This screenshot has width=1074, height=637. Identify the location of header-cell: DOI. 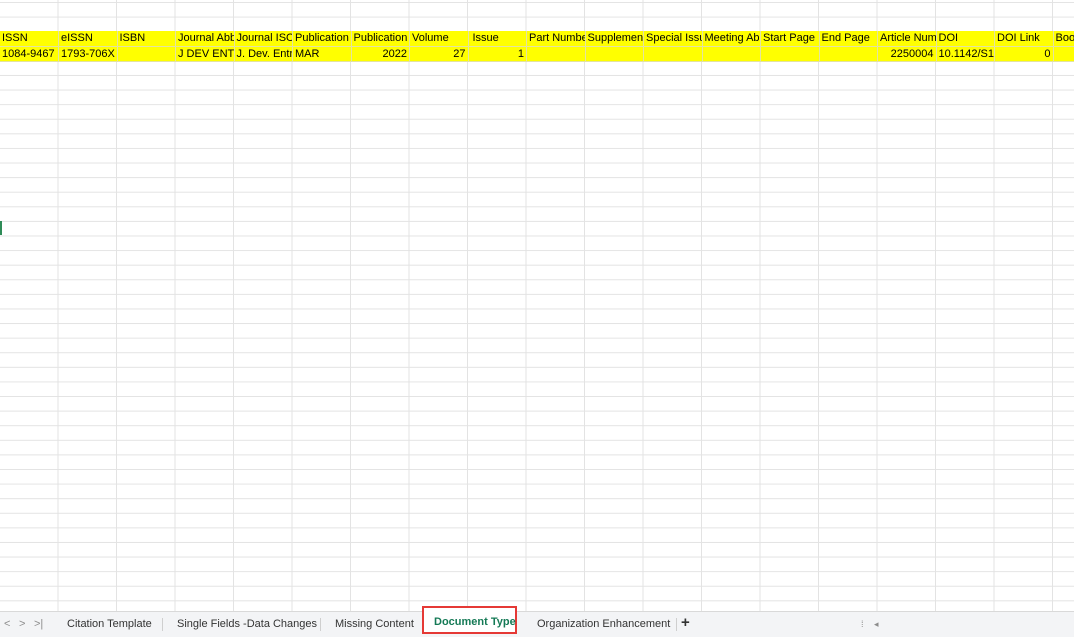
(965, 39).